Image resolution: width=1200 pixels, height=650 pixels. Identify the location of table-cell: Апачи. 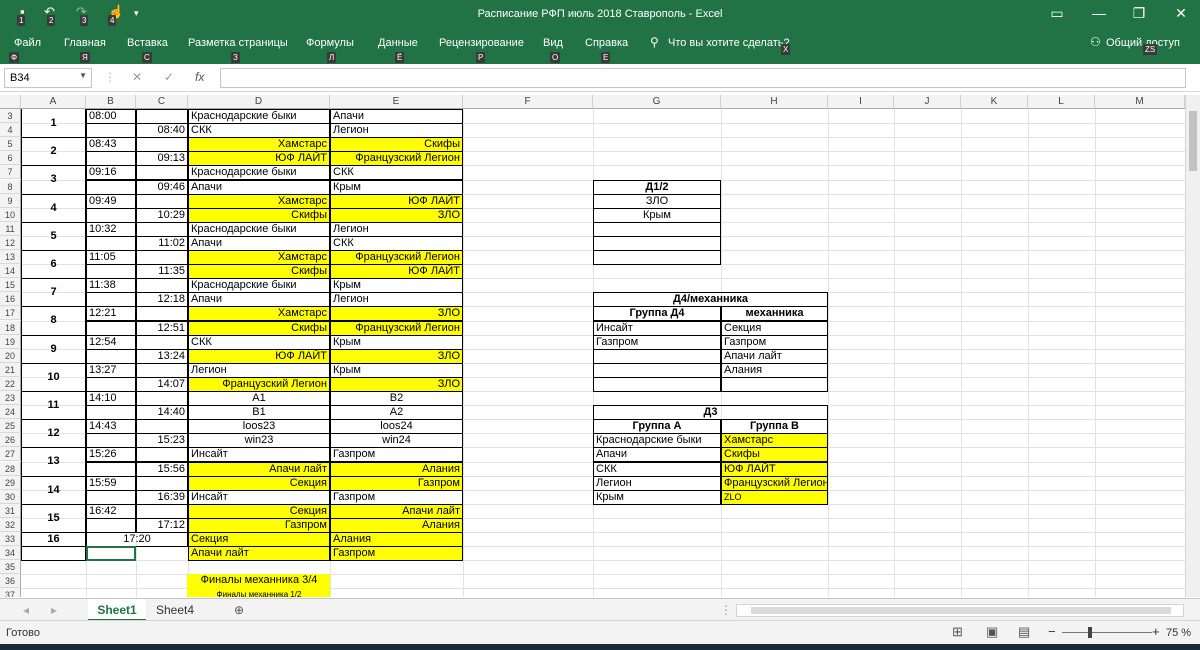
(657, 455).